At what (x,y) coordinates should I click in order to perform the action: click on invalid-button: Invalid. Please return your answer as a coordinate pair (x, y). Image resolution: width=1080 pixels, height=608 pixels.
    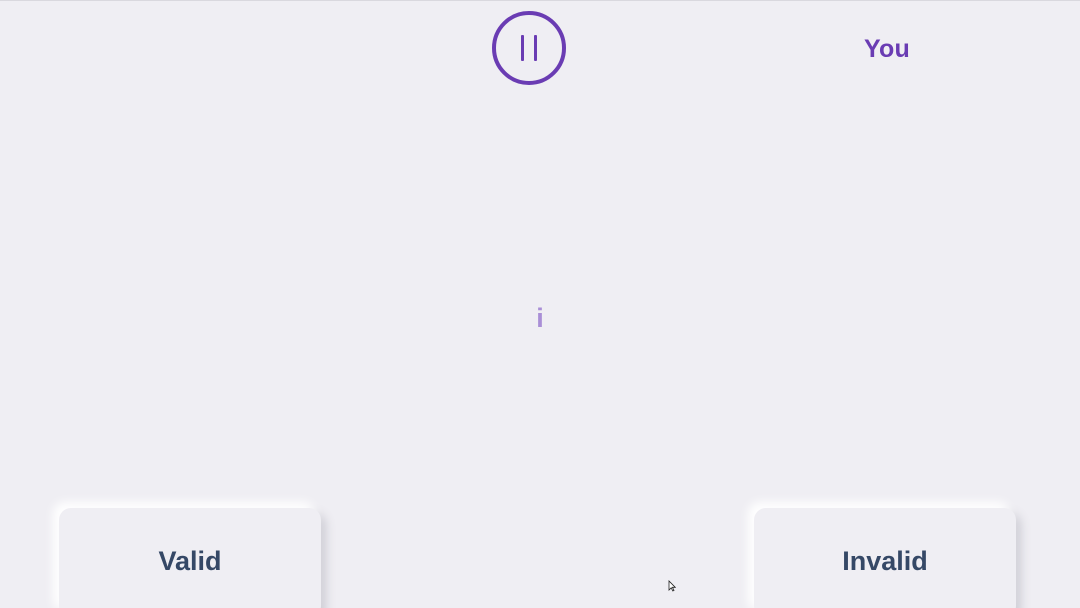
    Looking at the image, I should click on (885, 558).